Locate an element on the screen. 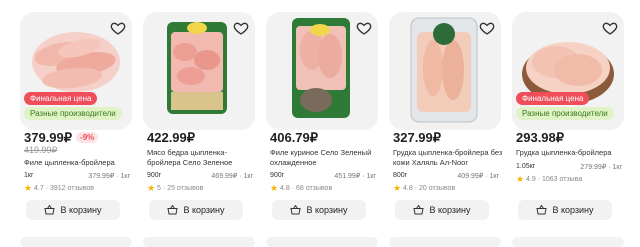  unit-price: 469.99₽ · 1кг is located at coordinates (232, 176).